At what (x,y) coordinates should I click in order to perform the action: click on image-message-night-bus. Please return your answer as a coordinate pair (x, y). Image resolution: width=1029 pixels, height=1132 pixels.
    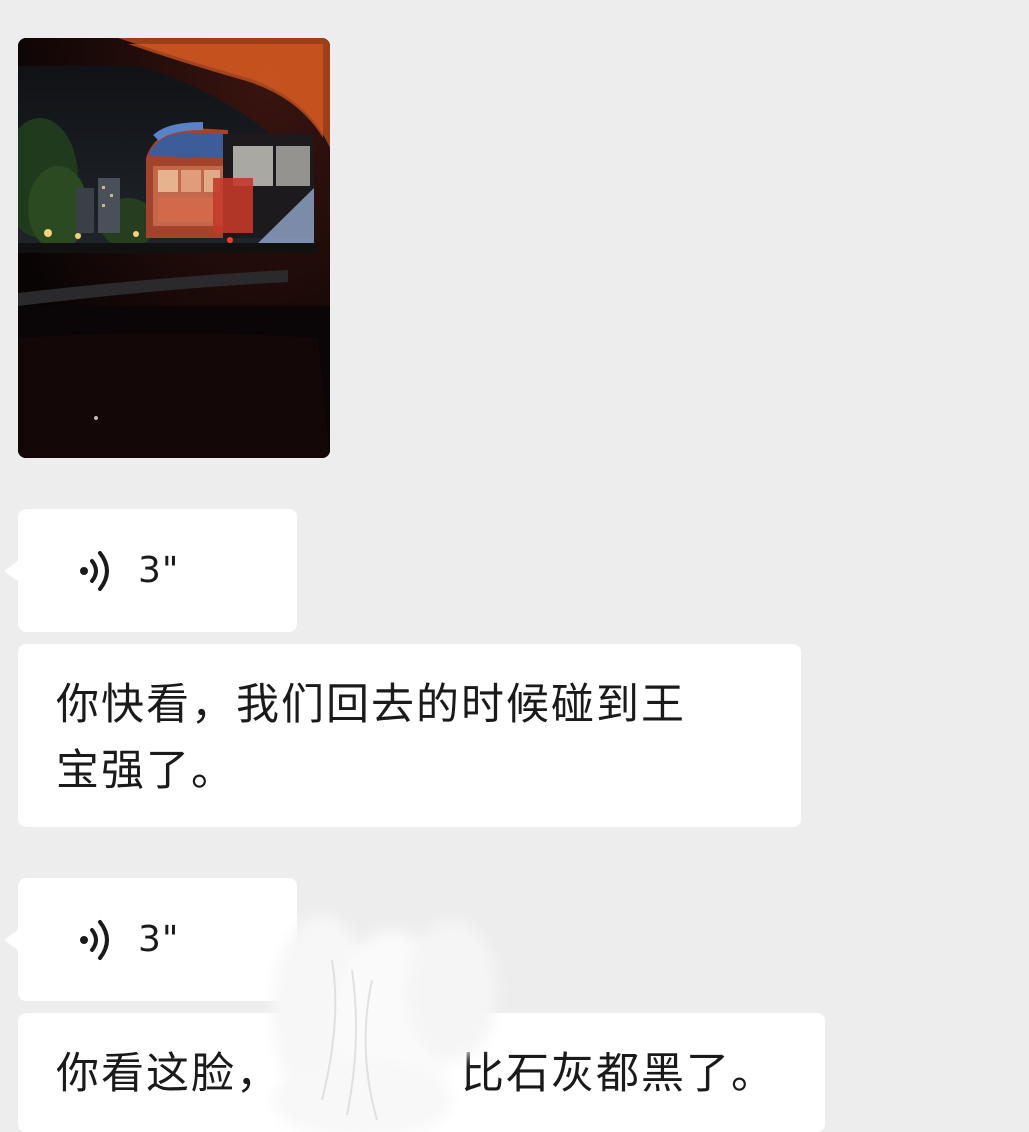
    Looking at the image, I should click on (174, 248).